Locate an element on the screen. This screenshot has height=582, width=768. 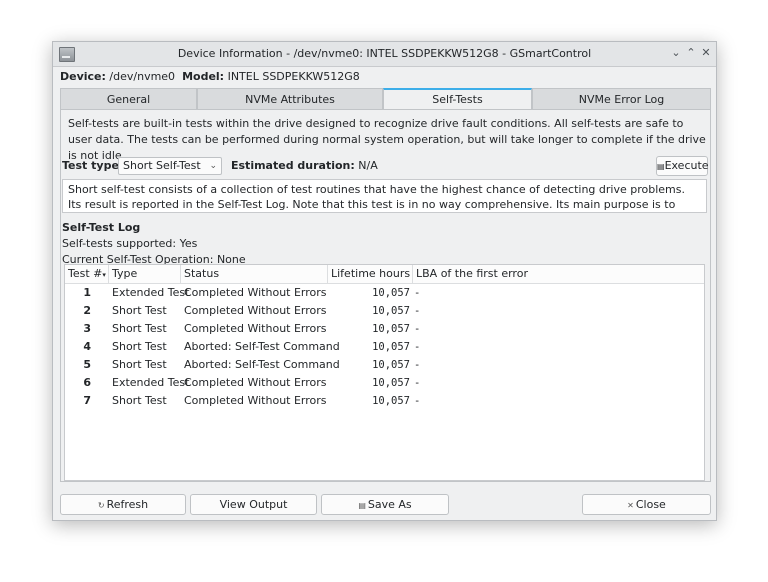
cell-test-num: 5 is located at coordinates (87, 364).